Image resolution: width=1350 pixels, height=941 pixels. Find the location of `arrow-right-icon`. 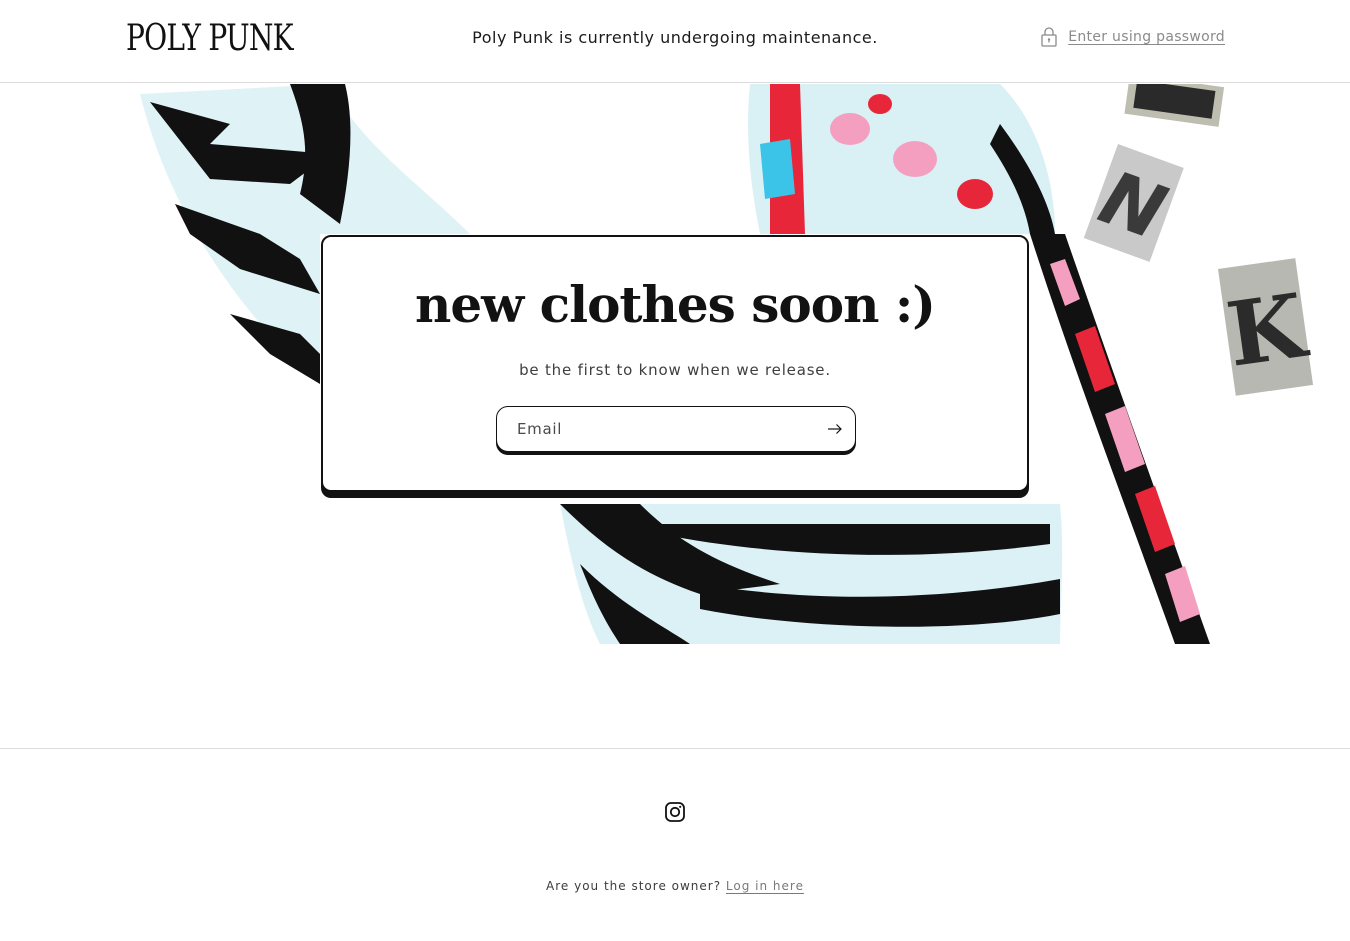

arrow-right-icon is located at coordinates (835, 429).